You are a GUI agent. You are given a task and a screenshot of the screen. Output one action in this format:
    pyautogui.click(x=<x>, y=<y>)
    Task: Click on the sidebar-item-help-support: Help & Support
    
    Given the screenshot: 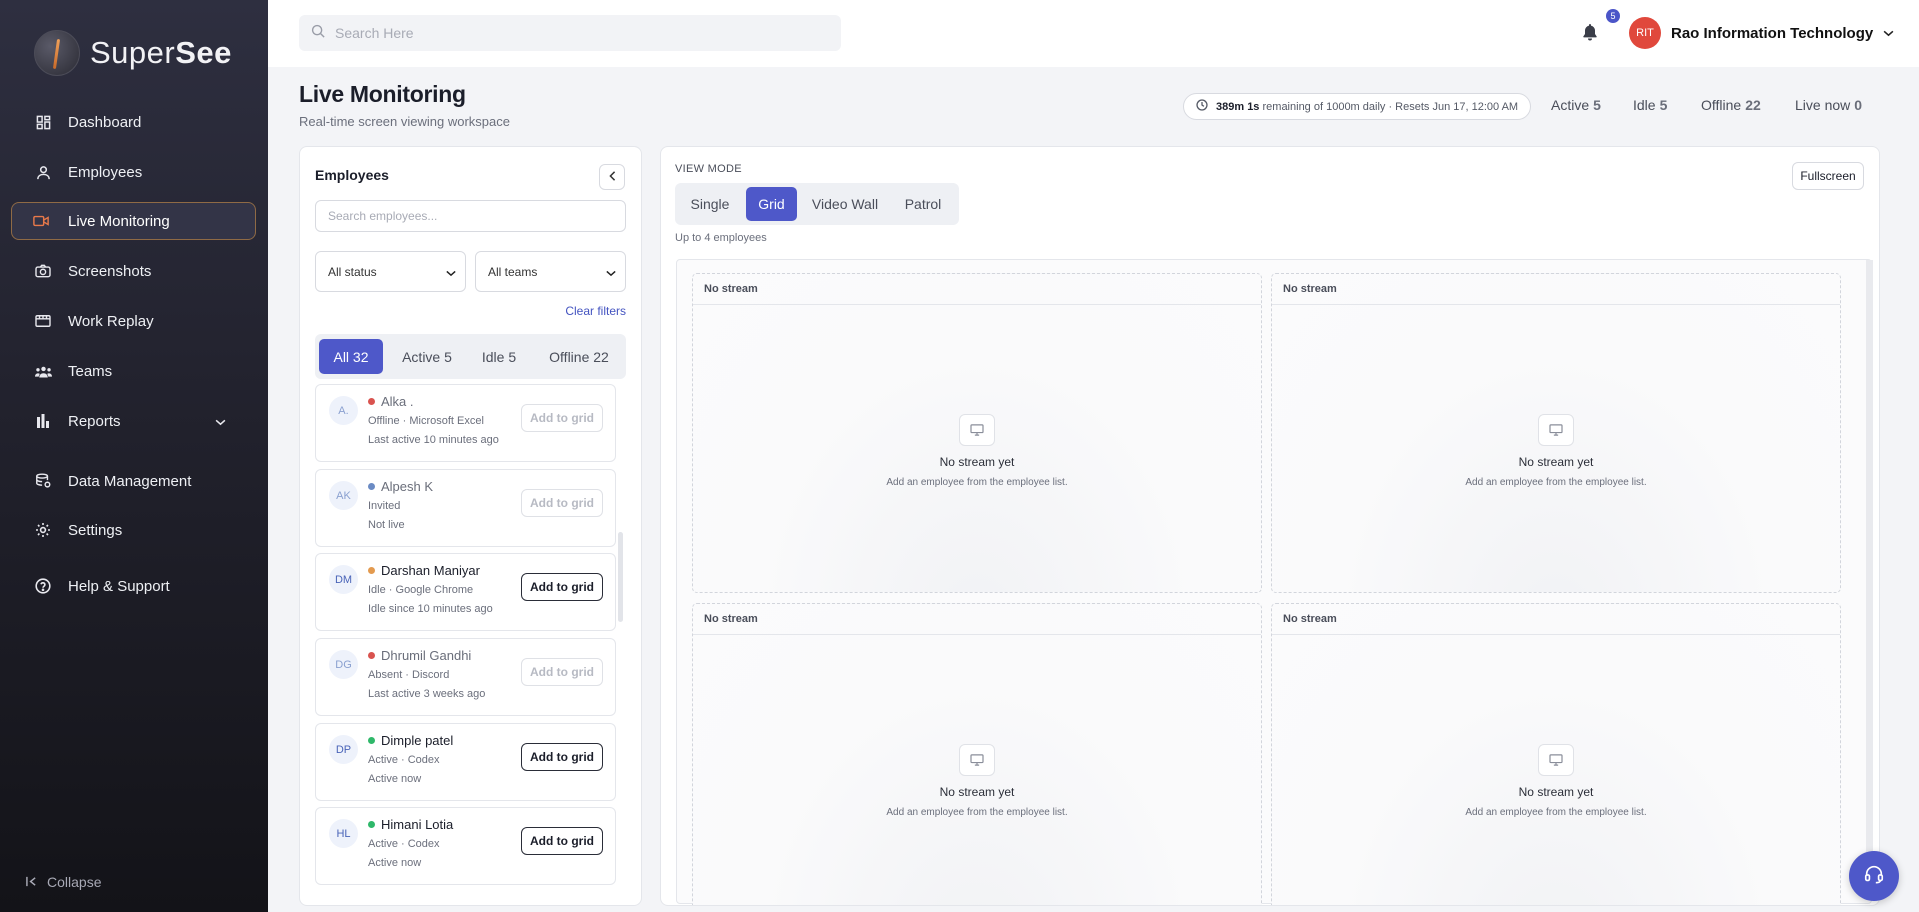 What is the action you would take?
    pyautogui.click(x=134, y=586)
    